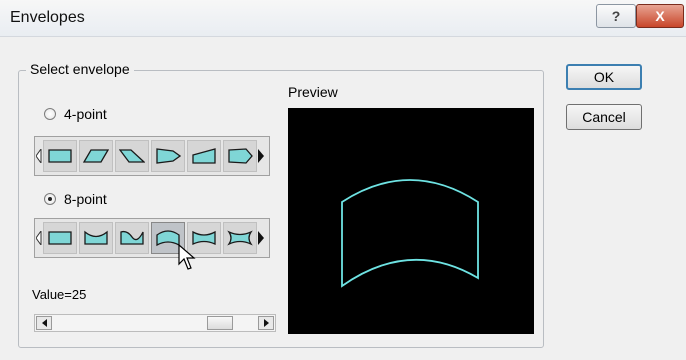 The image size is (686, 360). Describe the element at coordinates (50, 199) in the screenshot. I see `eight-point-radio` at that location.